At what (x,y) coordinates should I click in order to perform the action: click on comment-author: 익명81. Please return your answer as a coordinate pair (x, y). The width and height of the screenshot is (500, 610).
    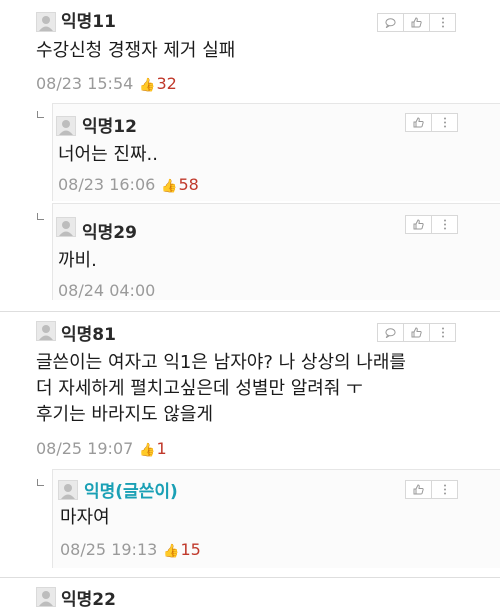
    Looking at the image, I should click on (88, 335).